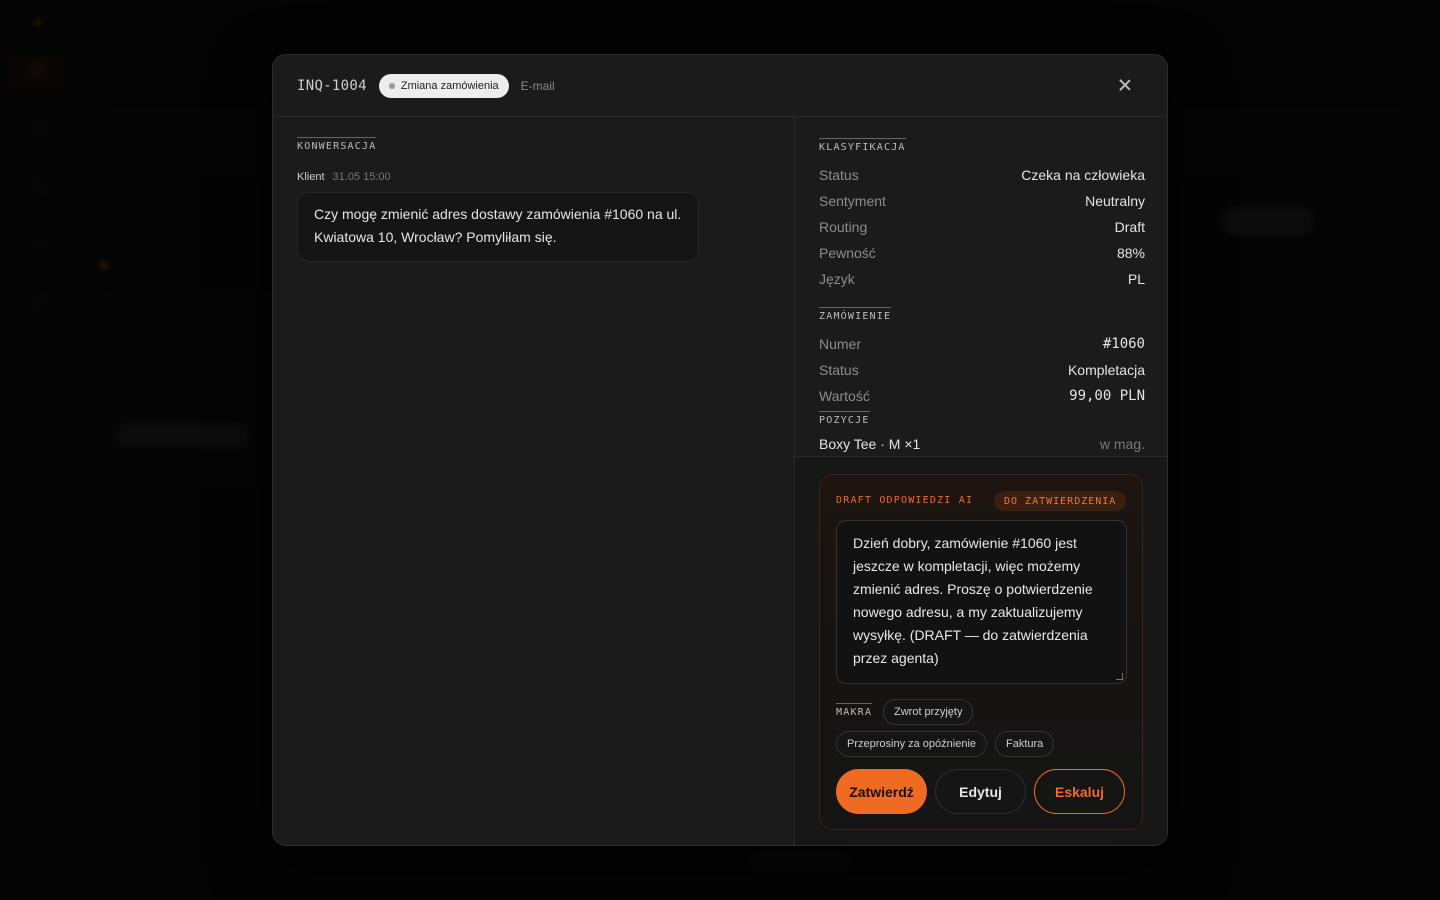  What do you see at coordinates (982, 201) in the screenshot?
I see `classification-row: Sentyment Neutralny` at bounding box center [982, 201].